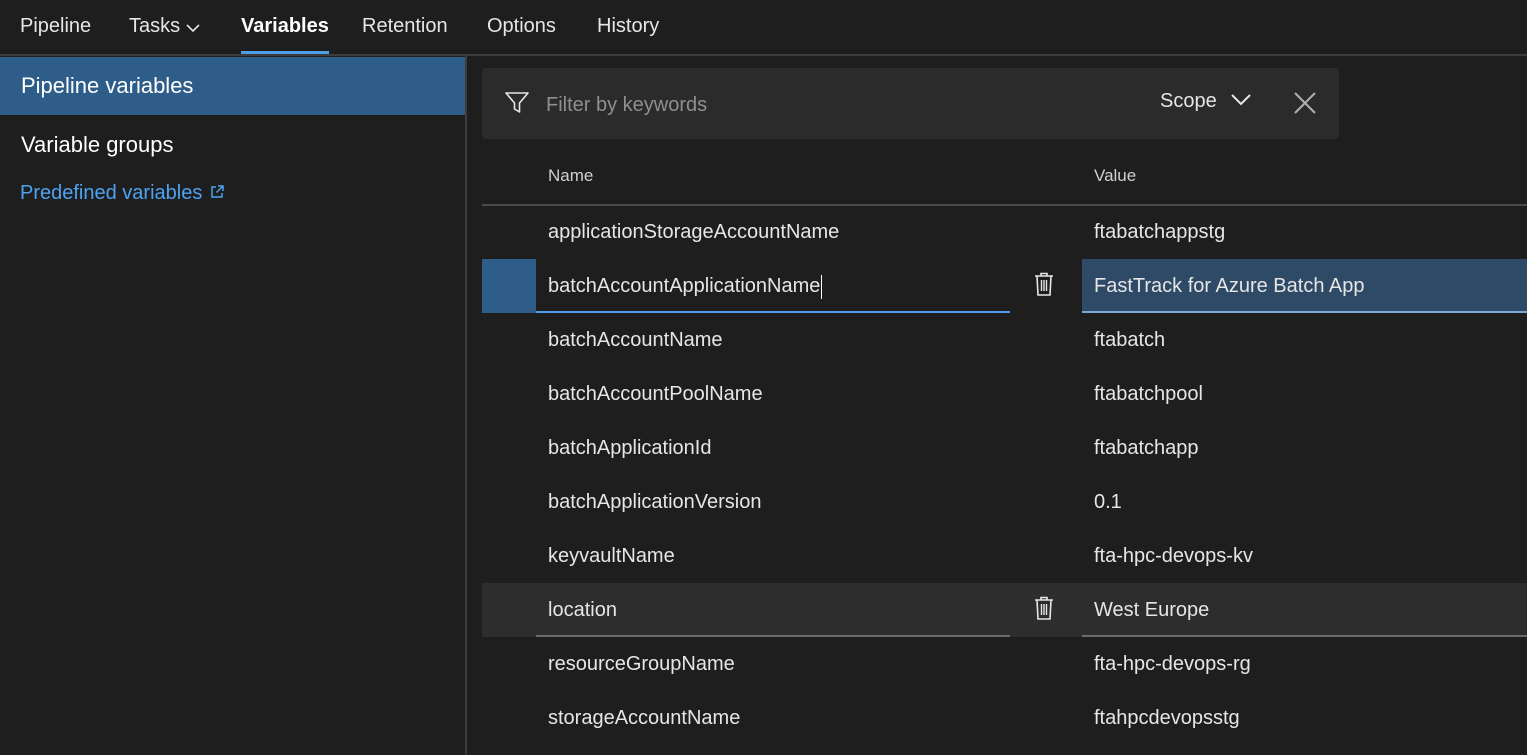 The width and height of the screenshot is (1527, 755). What do you see at coordinates (1229, 286) in the screenshot?
I see `variable-value: FastTrack for Azure Batch App` at bounding box center [1229, 286].